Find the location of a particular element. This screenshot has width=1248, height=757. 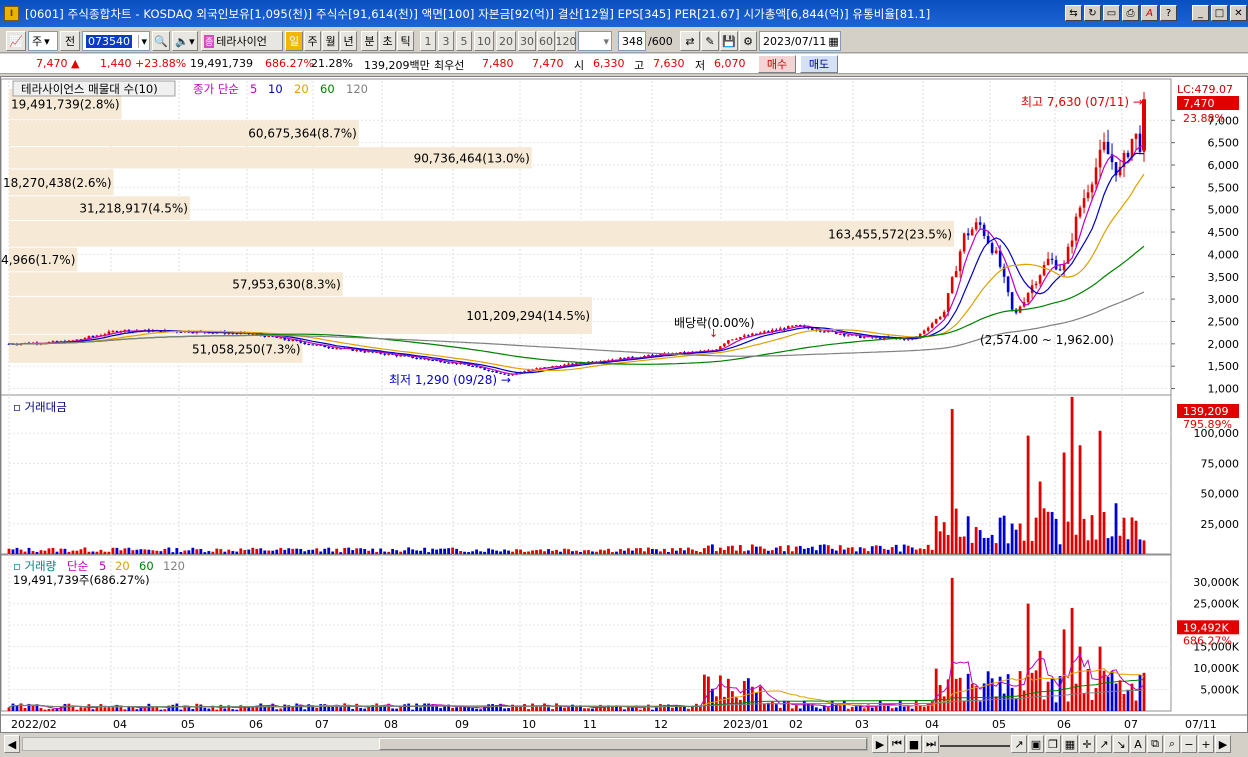

period-second: 초 is located at coordinates (387, 41).